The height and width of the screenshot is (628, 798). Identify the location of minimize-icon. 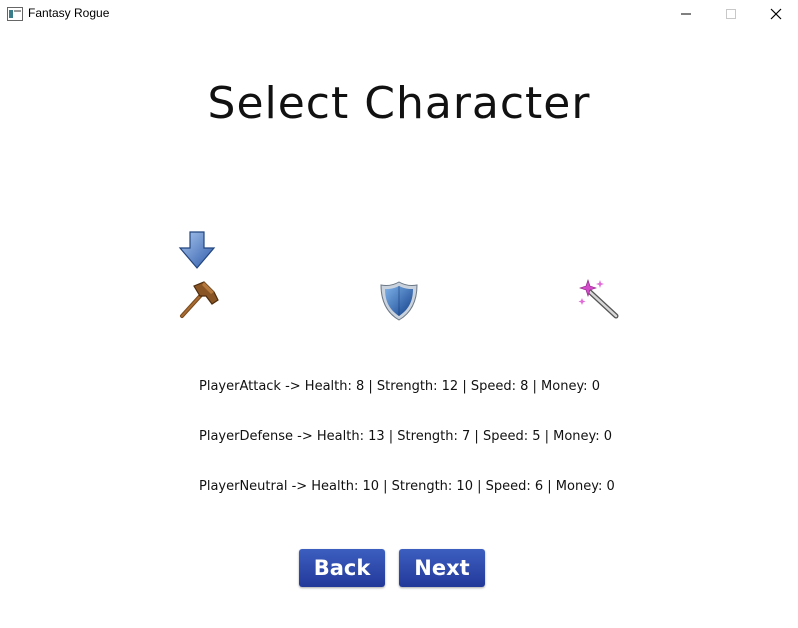
(686, 14).